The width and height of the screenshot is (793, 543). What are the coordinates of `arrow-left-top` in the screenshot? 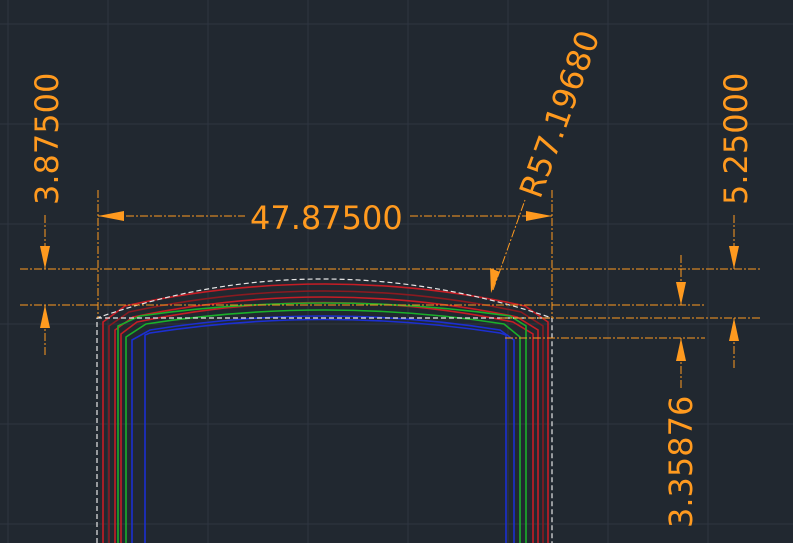 It's located at (45, 257).